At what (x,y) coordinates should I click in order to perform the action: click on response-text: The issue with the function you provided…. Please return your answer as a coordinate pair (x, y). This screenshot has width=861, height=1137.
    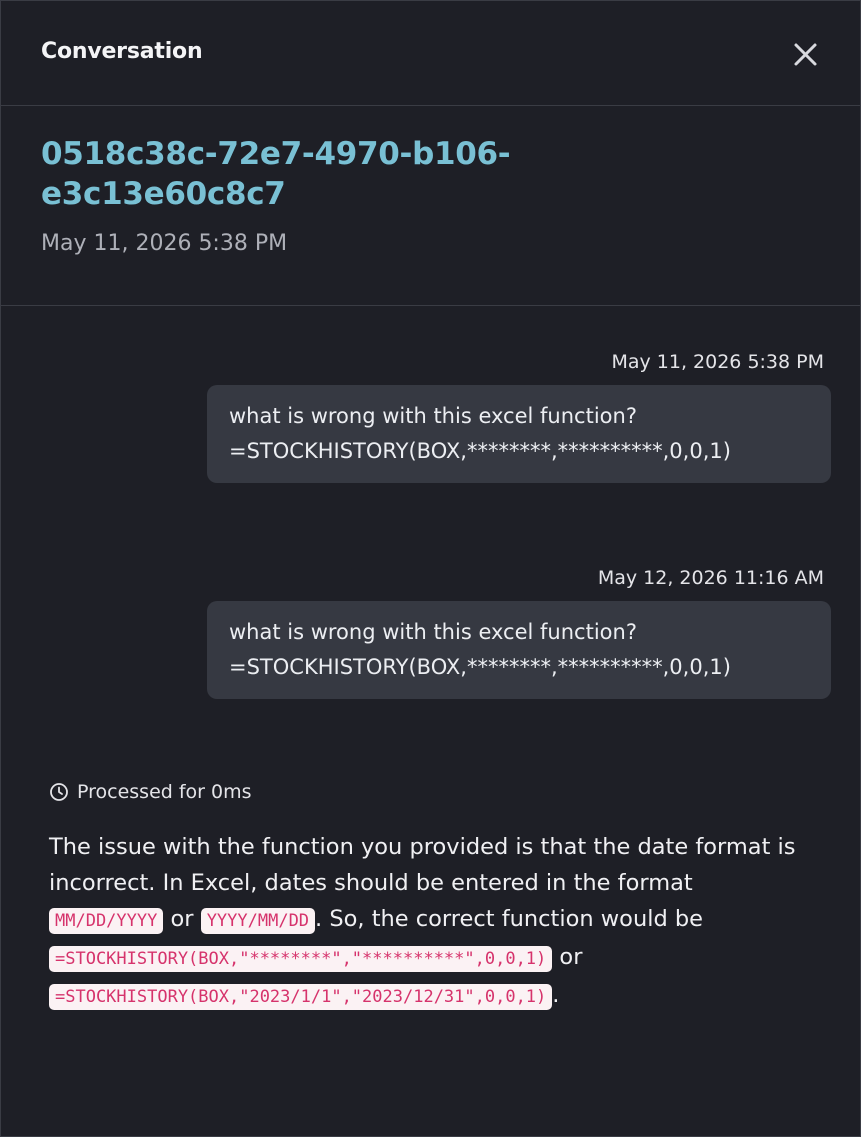
    Looking at the image, I should click on (422, 865).